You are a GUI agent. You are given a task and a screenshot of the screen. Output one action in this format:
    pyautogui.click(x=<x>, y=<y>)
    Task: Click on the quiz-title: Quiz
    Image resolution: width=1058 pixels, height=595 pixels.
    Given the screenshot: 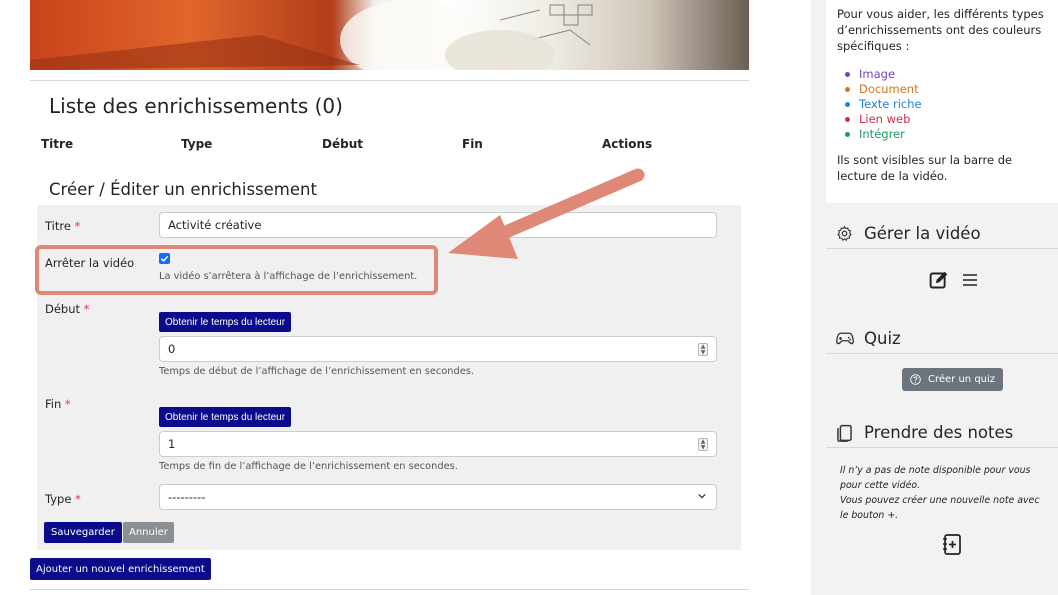 What is the action you would take?
    pyautogui.click(x=882, y=338)
    